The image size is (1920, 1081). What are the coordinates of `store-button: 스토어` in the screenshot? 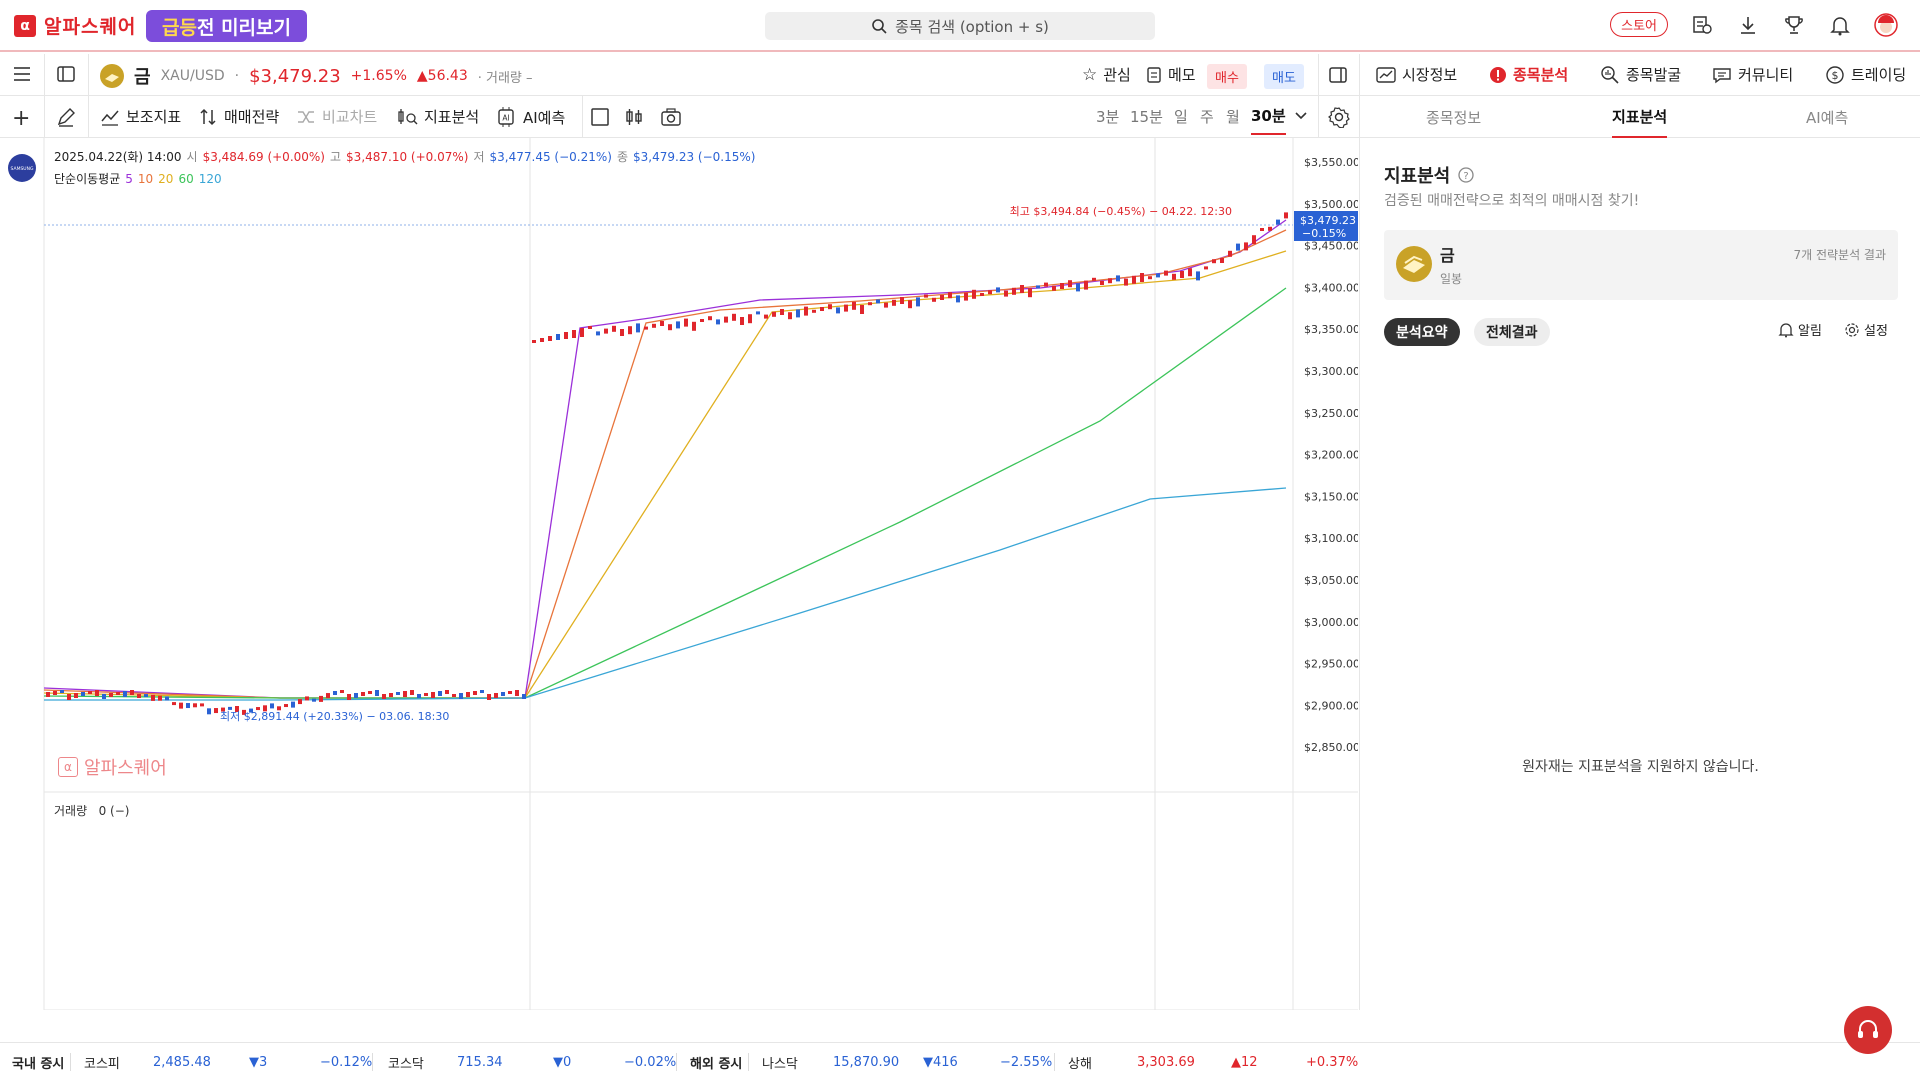 It's located at (1639, 24).